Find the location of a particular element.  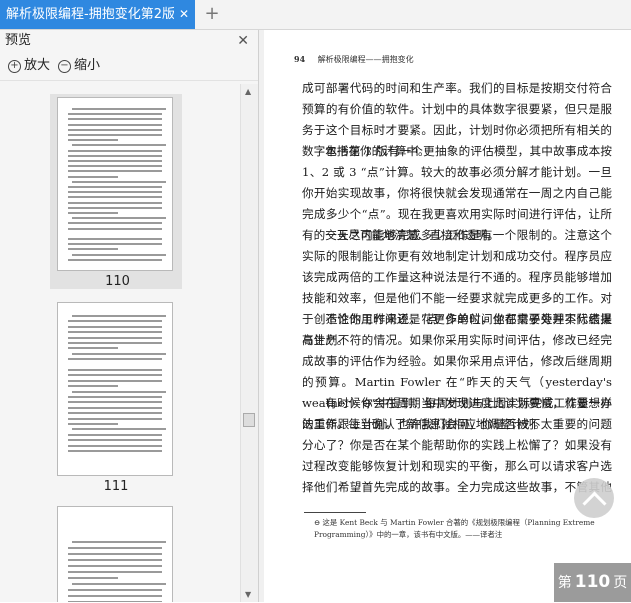

zoom-in-icon: + is located at coordinates (14, 66).